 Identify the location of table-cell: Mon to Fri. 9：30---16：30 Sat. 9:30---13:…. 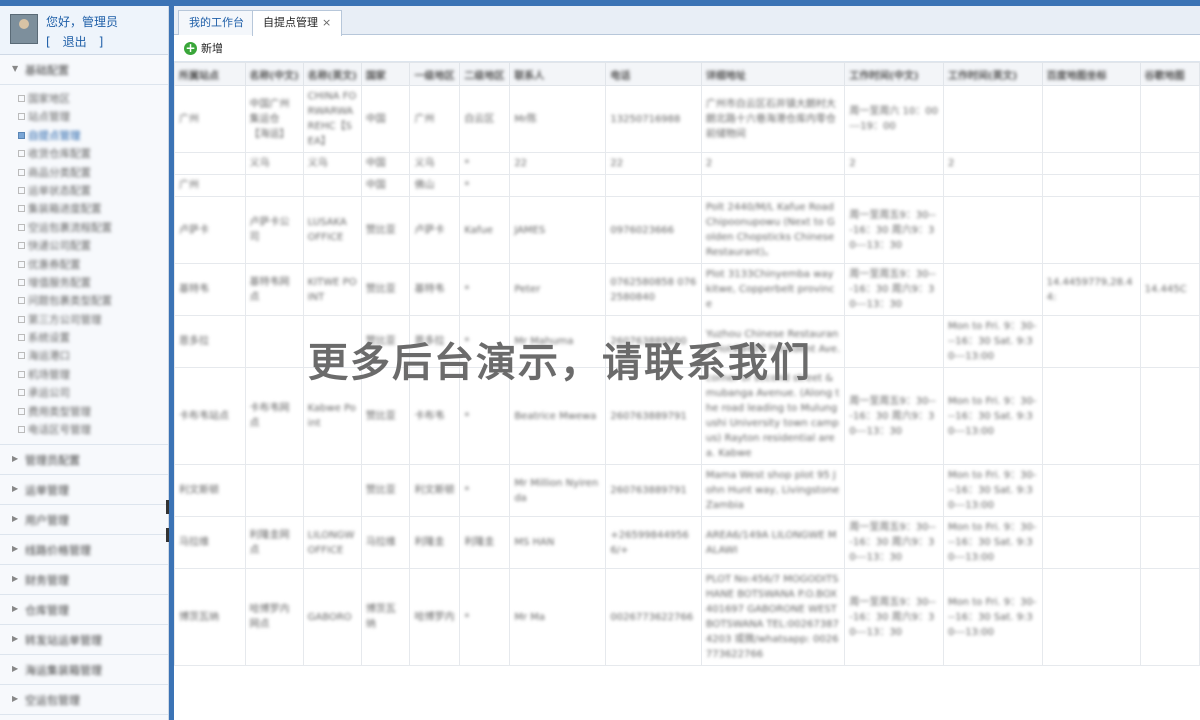
(993, 341).